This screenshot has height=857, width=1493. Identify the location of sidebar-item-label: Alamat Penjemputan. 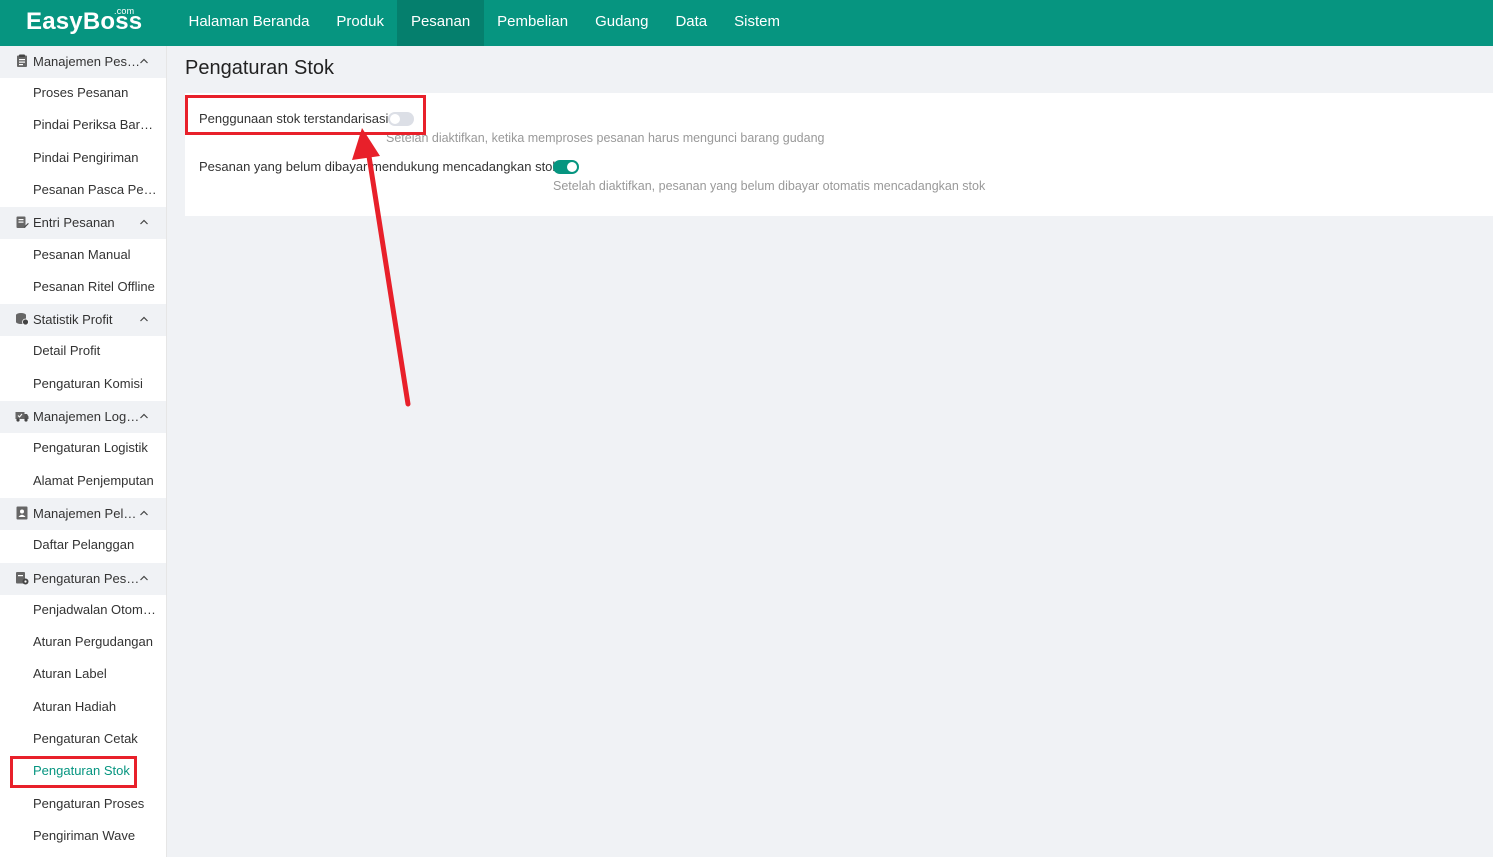
(93, 480).